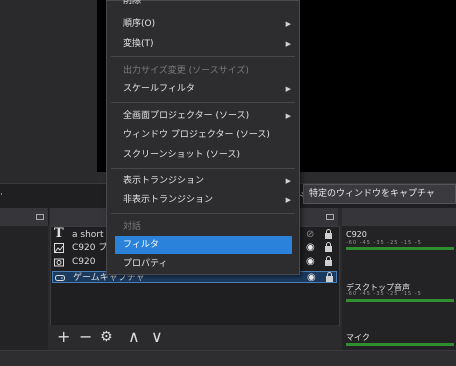 The width and height of the screenshot is (456, 366). Describe the element at coordinates (132, 3) in the screenshot. I see `menu-item-label: 削除` at that location.